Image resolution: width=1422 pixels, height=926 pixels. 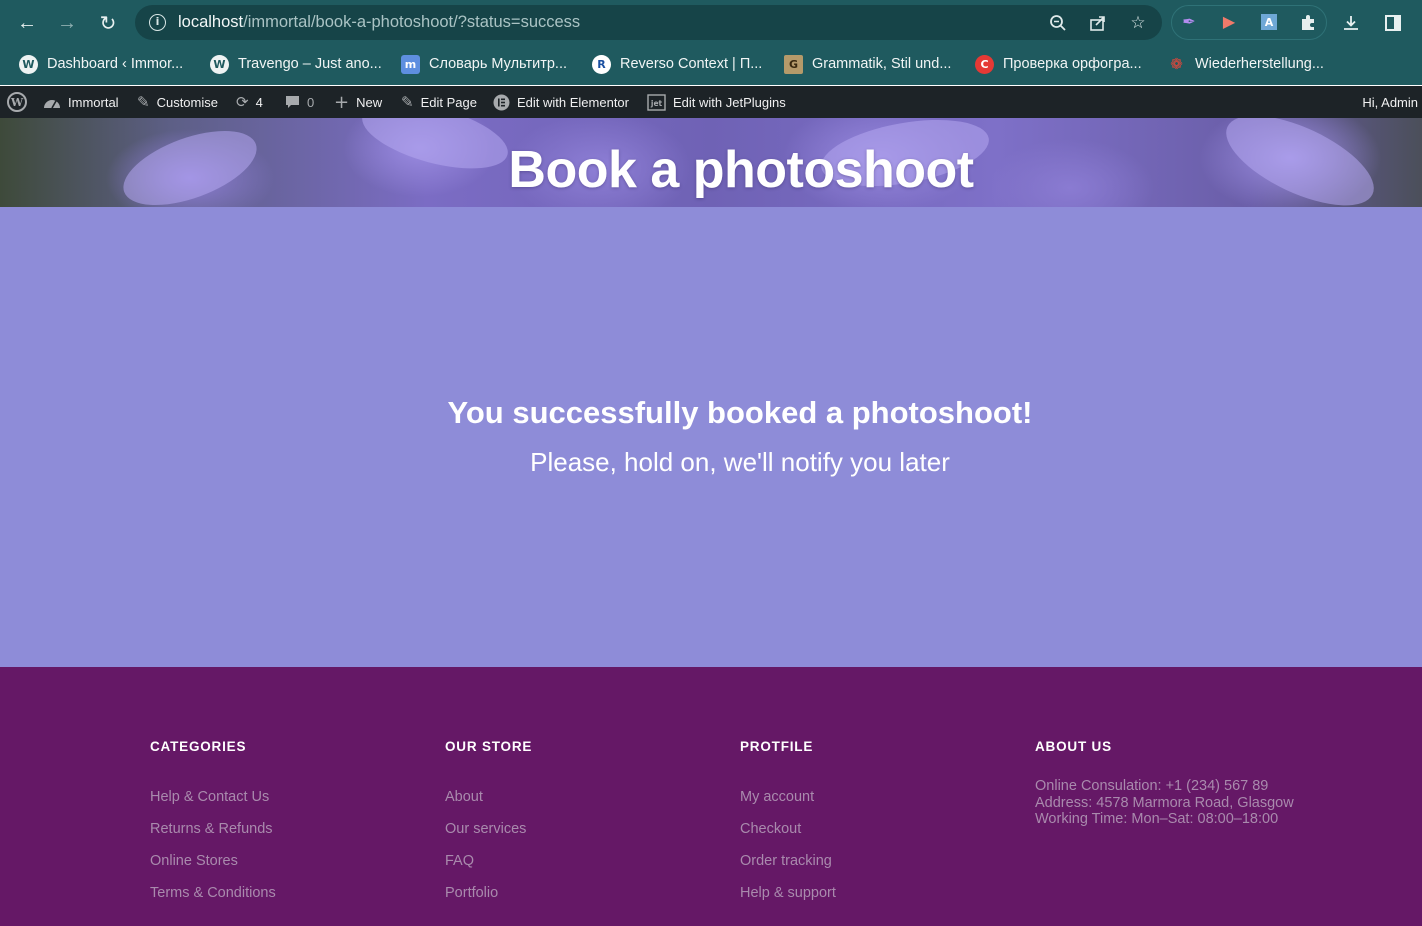 I want to click on svg-text: A, so click(x=1269, y=22).